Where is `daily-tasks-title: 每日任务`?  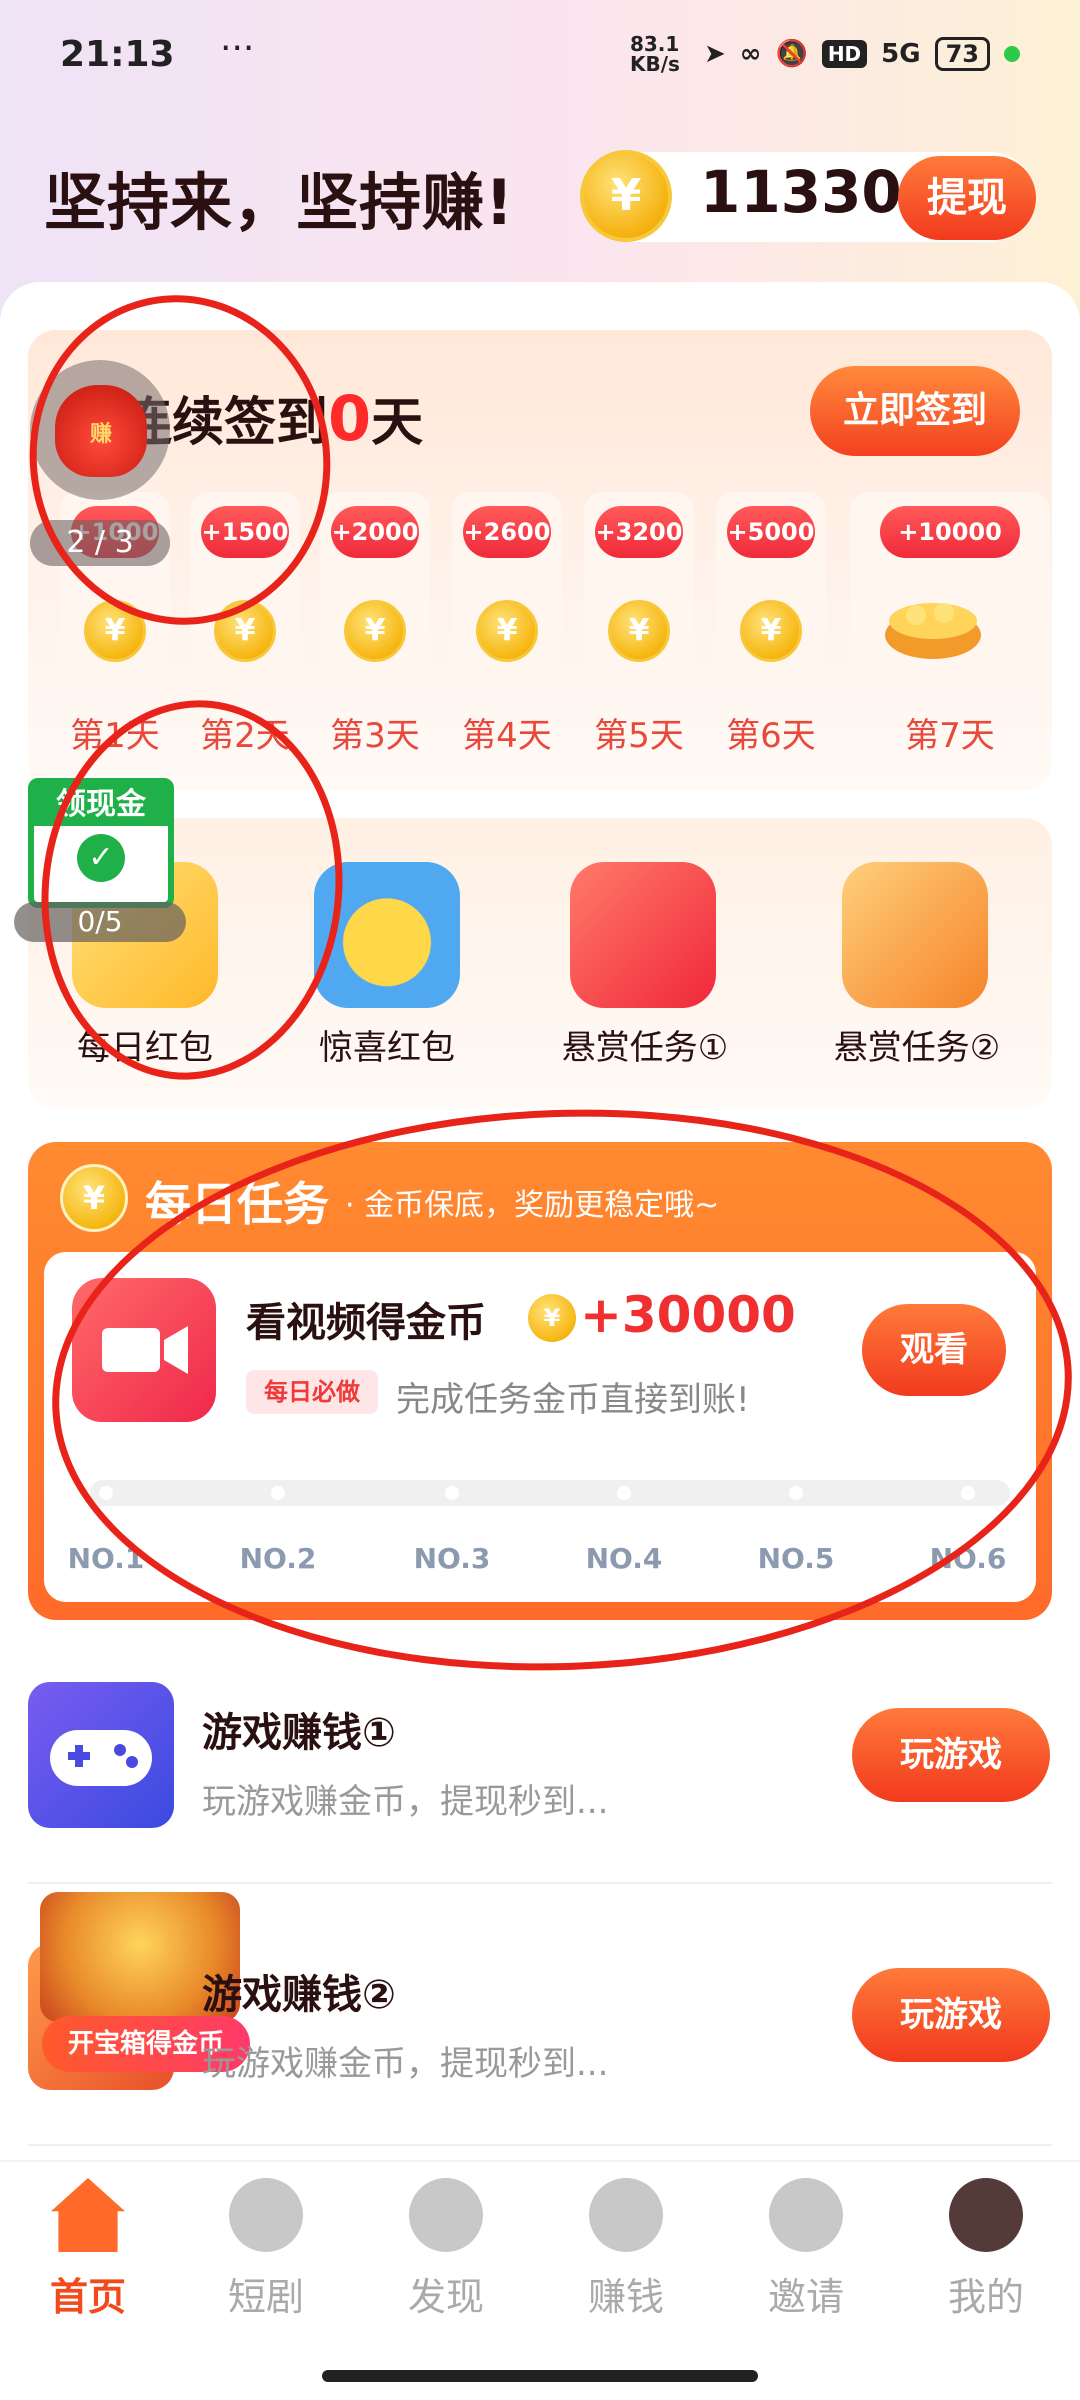 daily-tasks-title: 每日任务 is located at coordinates (237, 1204).